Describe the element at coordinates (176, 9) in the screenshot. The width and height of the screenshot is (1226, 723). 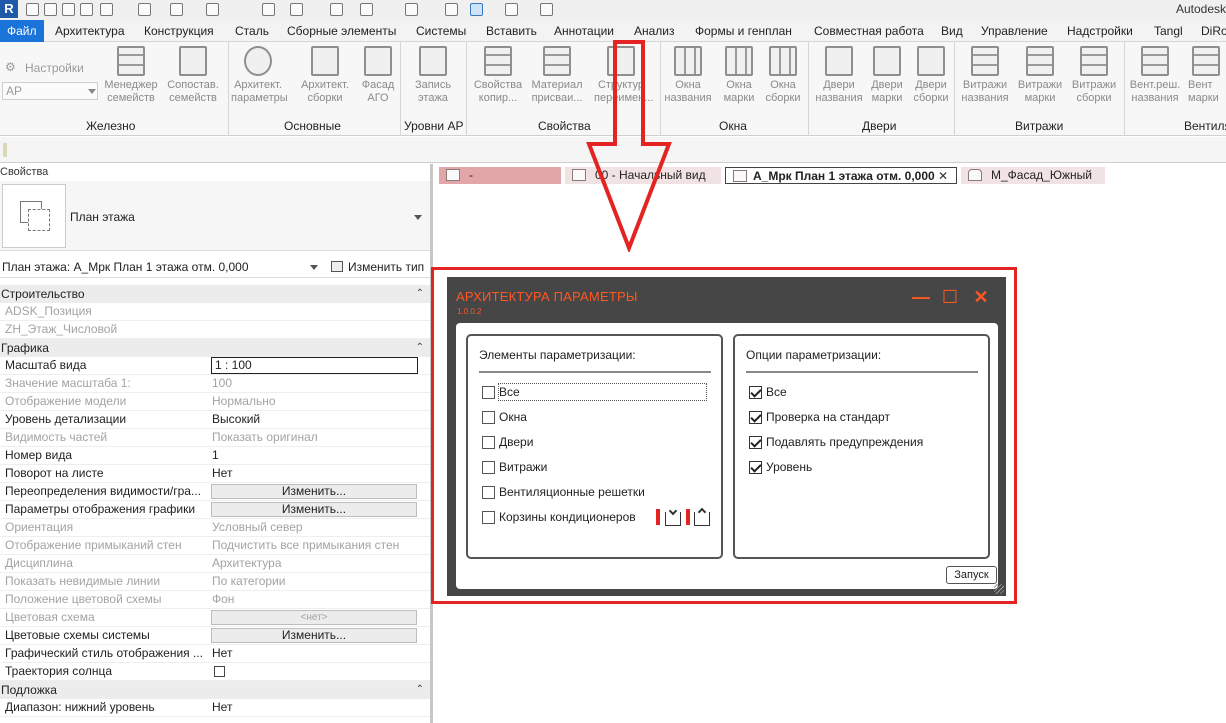
I see `redo-icon` at that location.